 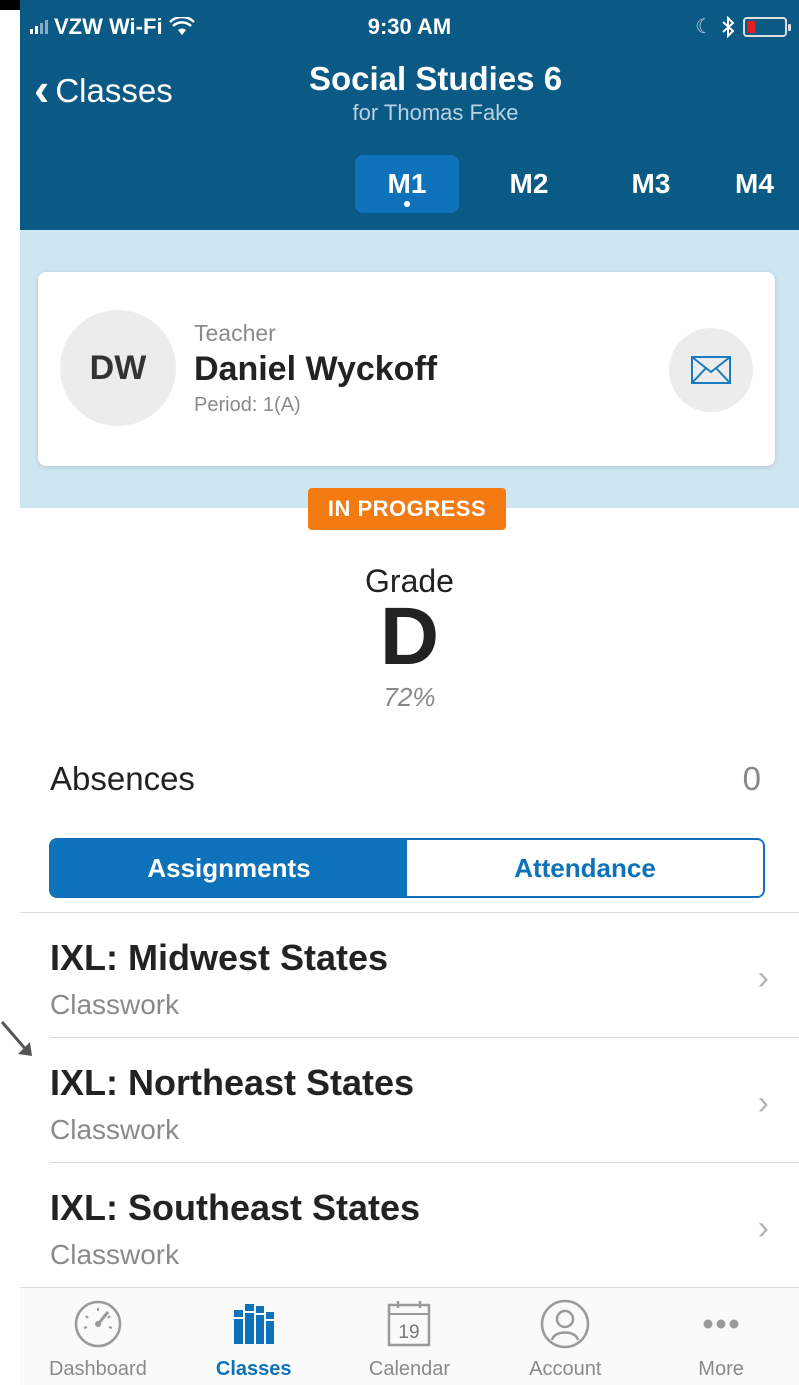 What do you see at coordinates (435, 112) in the screenshot?
I see `page-subtitle: for Thomas Fake` at bounding box center [435, 112].